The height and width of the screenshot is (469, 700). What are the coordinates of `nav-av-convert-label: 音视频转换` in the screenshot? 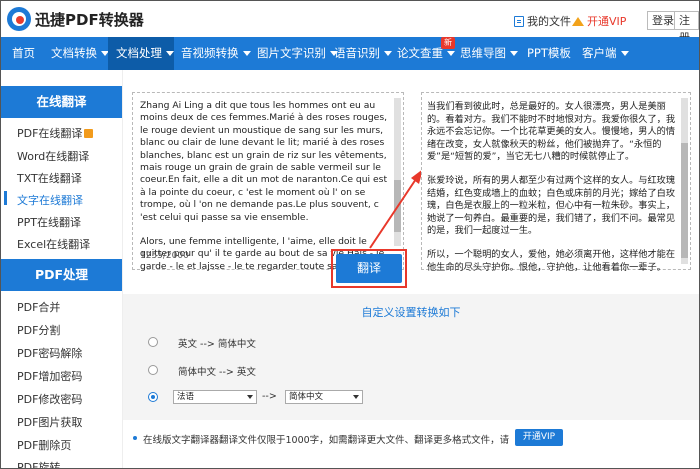 It's located at (210, 53).